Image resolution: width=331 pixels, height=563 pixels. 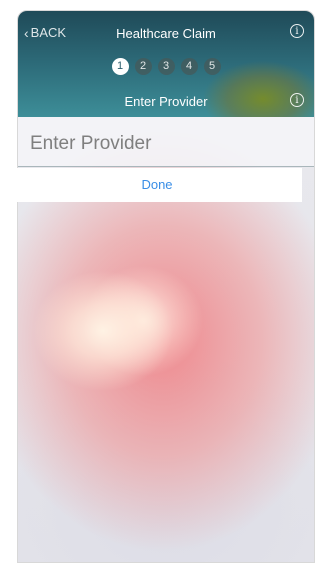 I want to click on info-button-section: i, so click(x=297, y=100).